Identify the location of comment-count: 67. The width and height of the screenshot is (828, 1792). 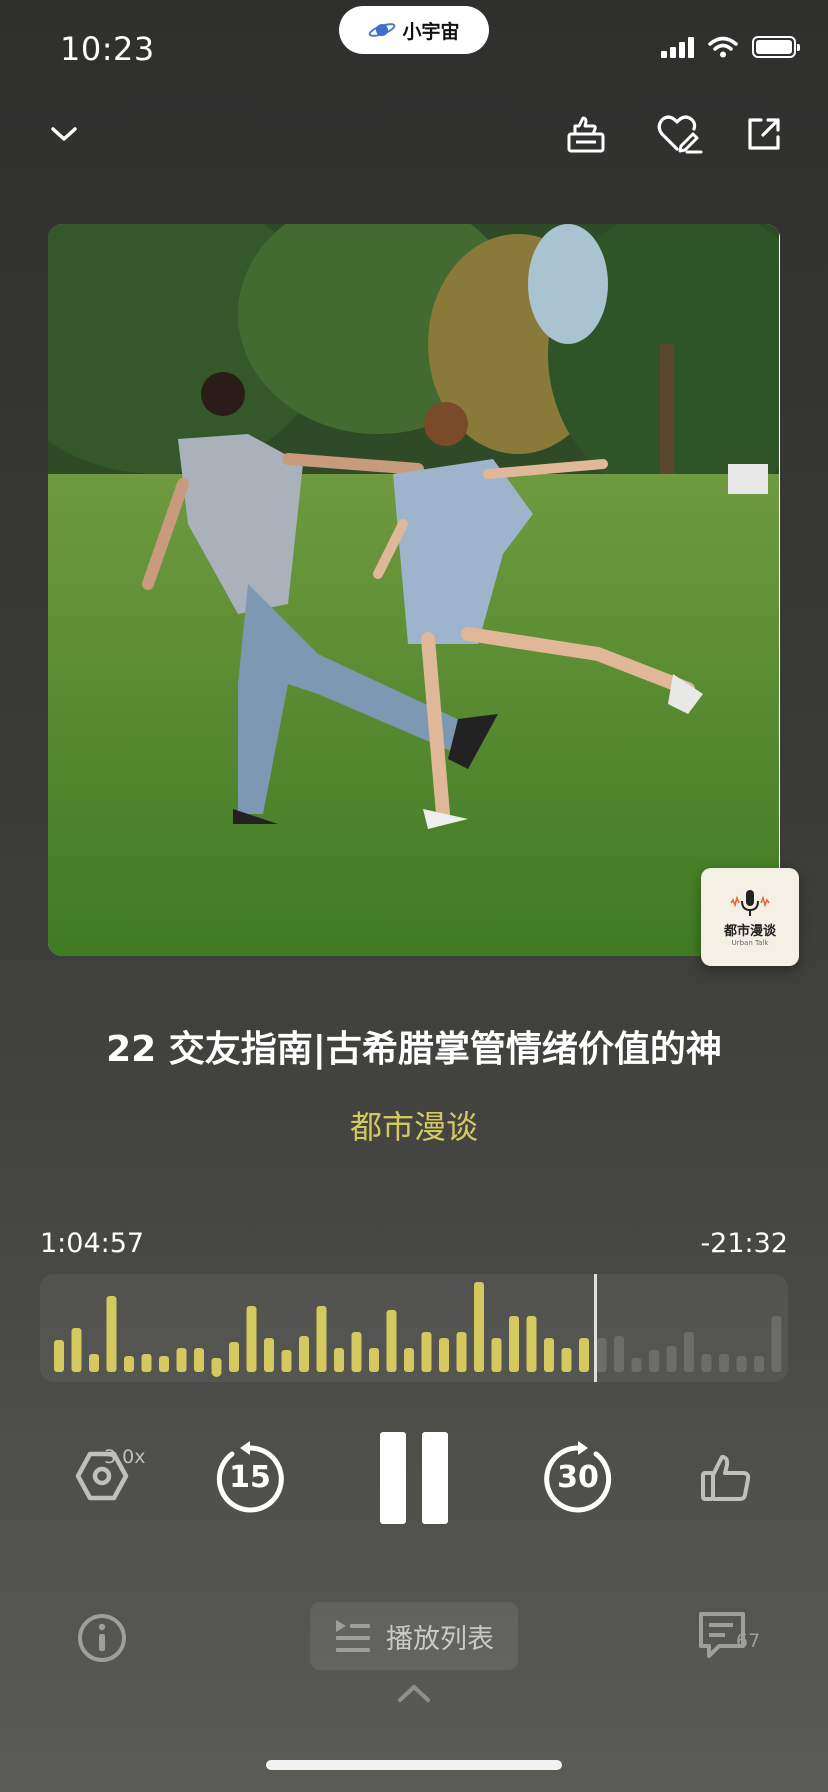
(748, 1641).